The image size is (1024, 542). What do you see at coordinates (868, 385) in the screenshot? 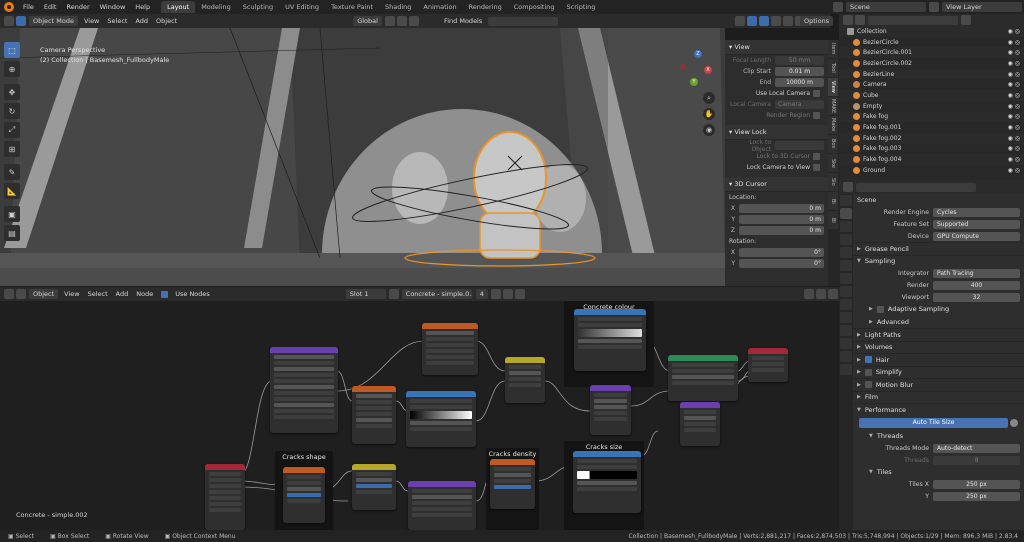
I see `motion-blur-checkbox` at bounding box center [868, 385].